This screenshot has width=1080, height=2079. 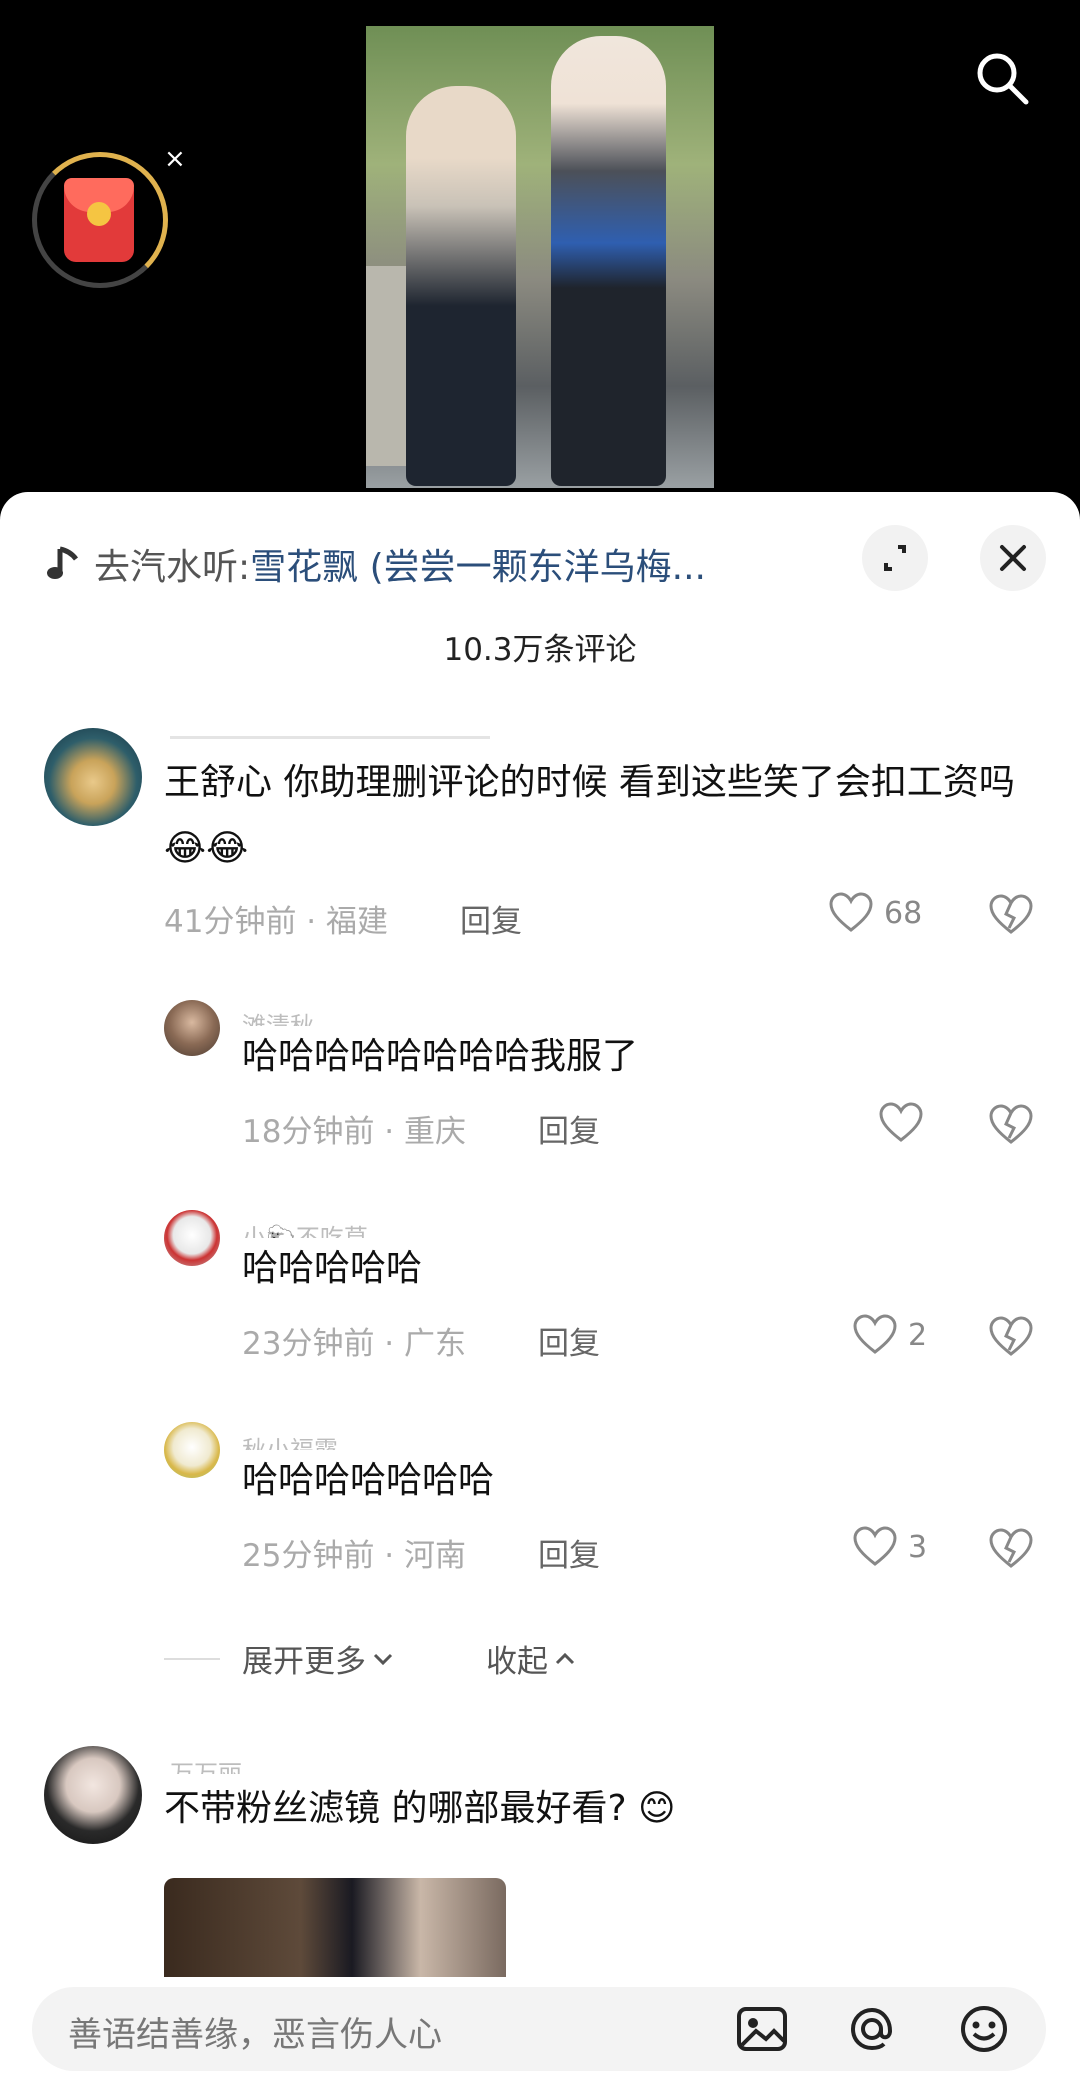 I want to click on like-button: 2, so click(x=889, y=1335).